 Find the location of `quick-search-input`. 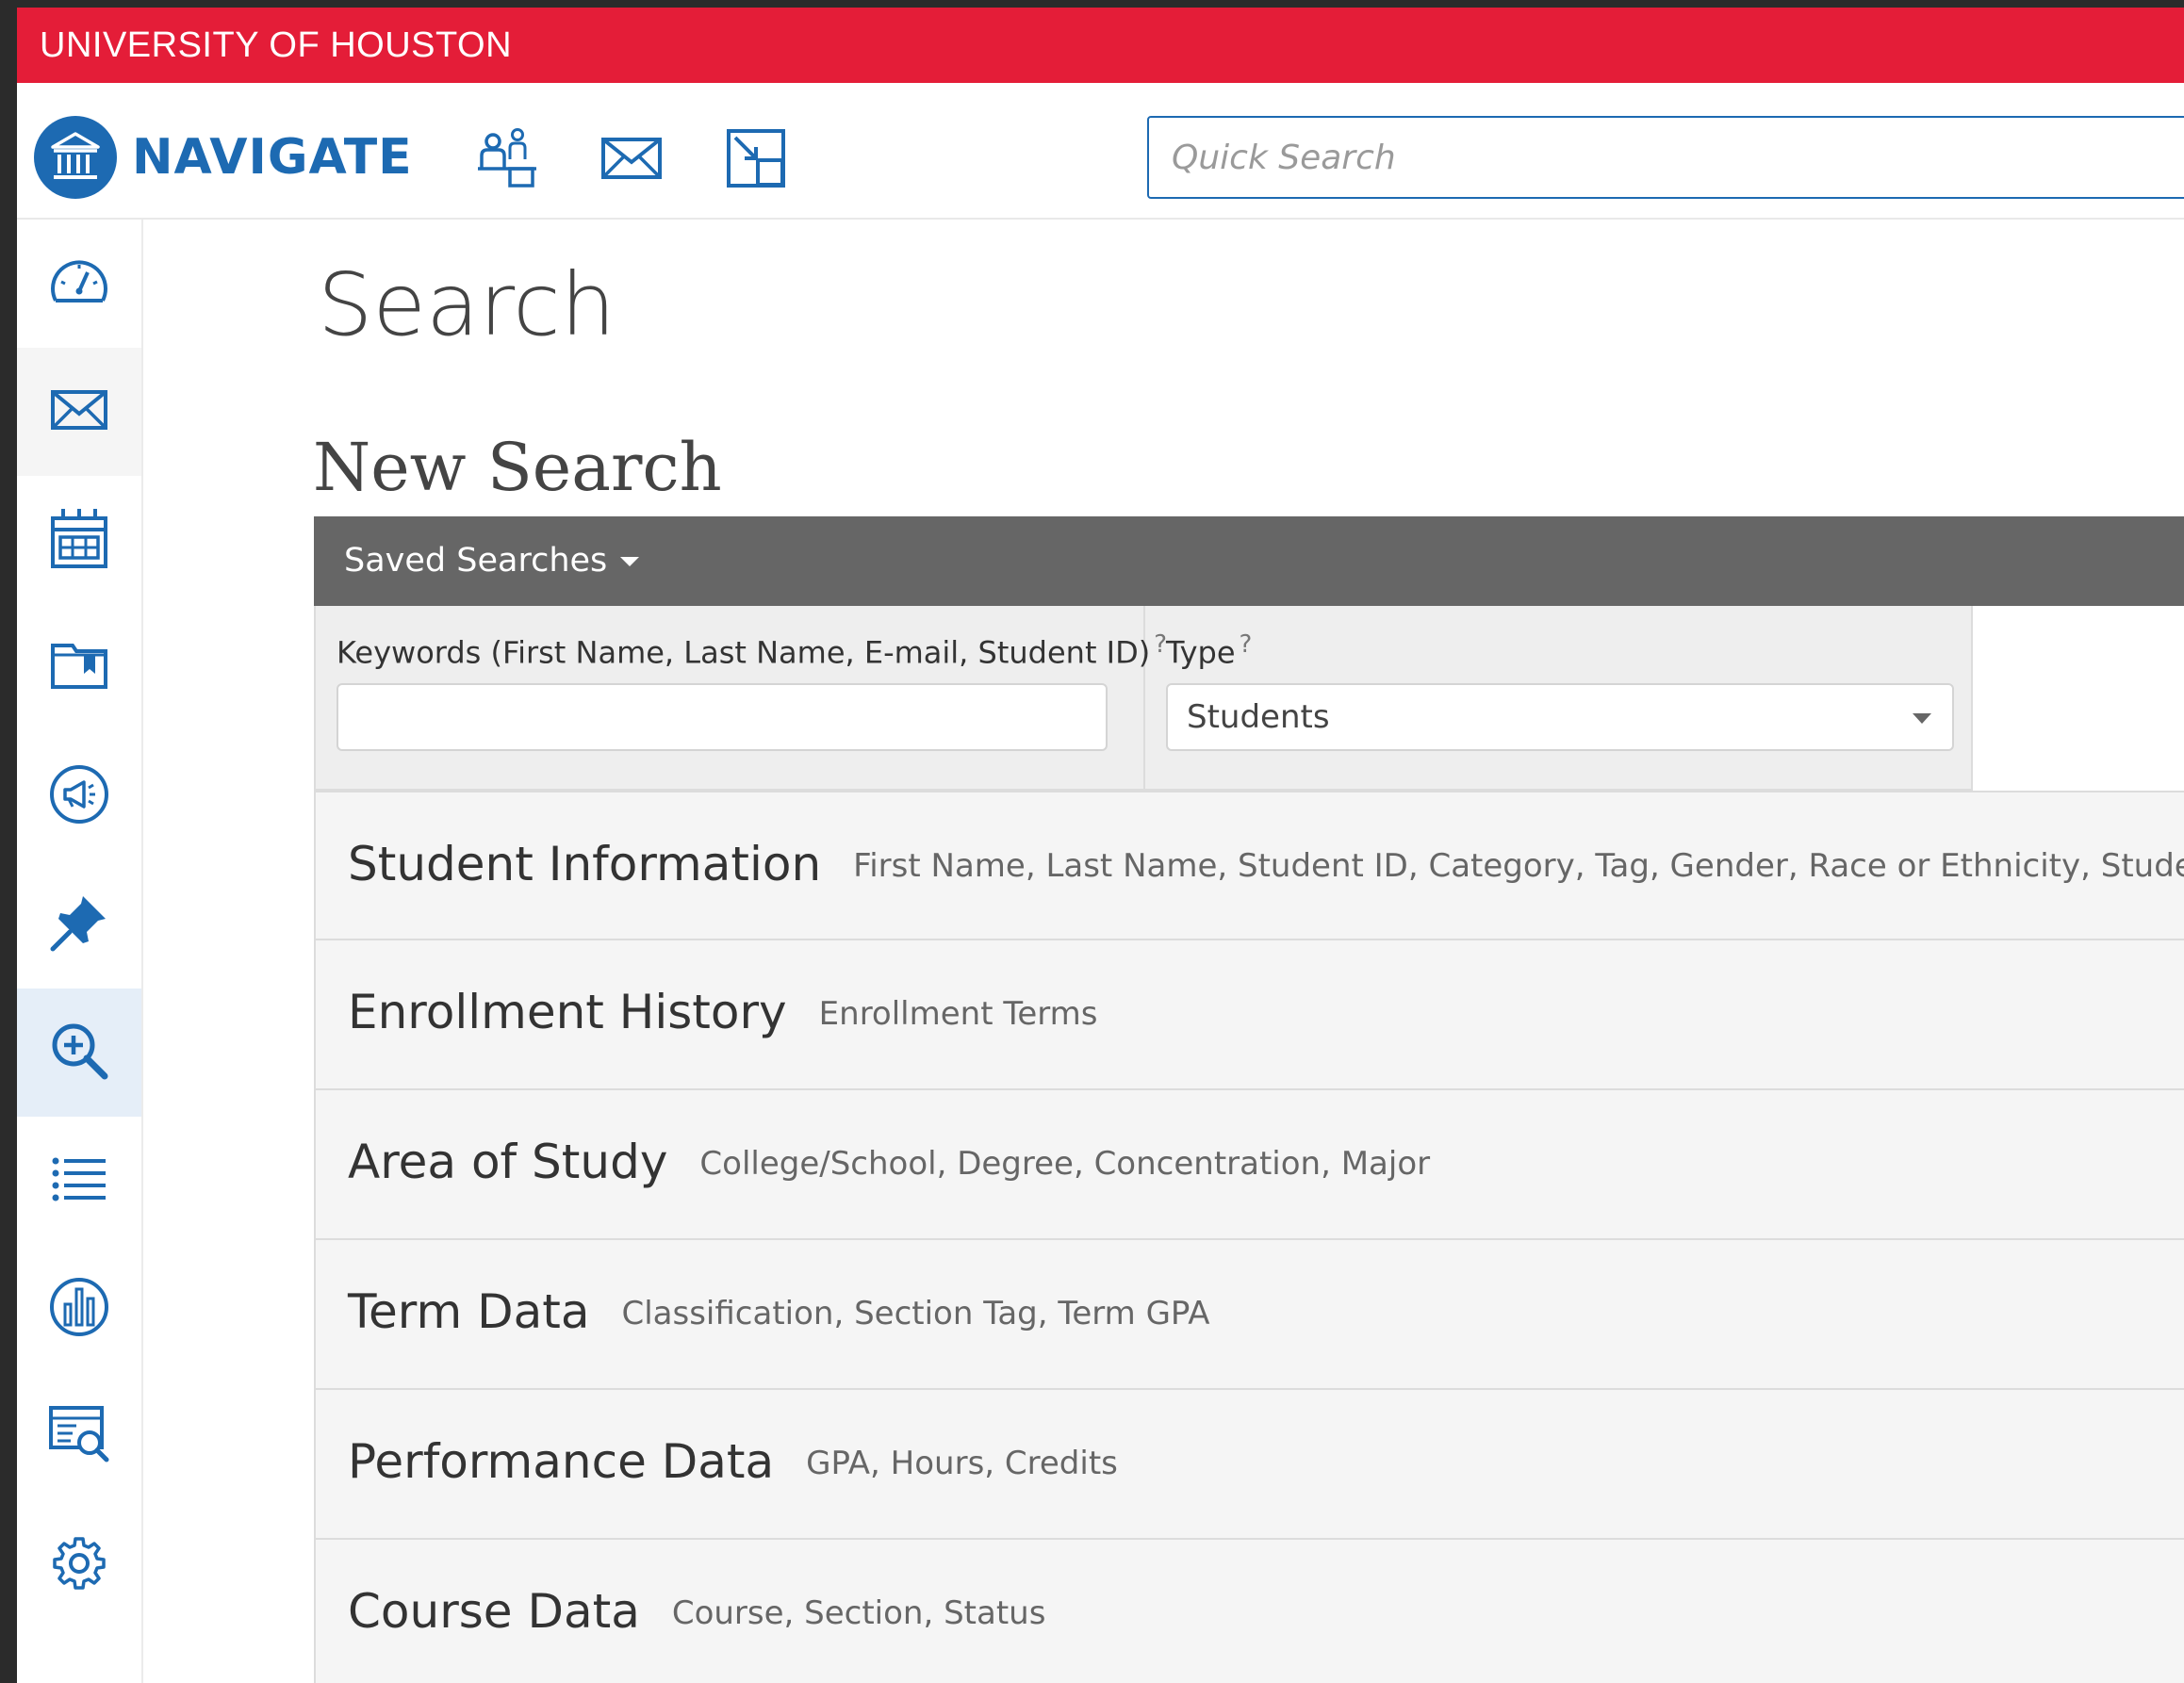

quick-search-input is located at coordinates (1665, 157).